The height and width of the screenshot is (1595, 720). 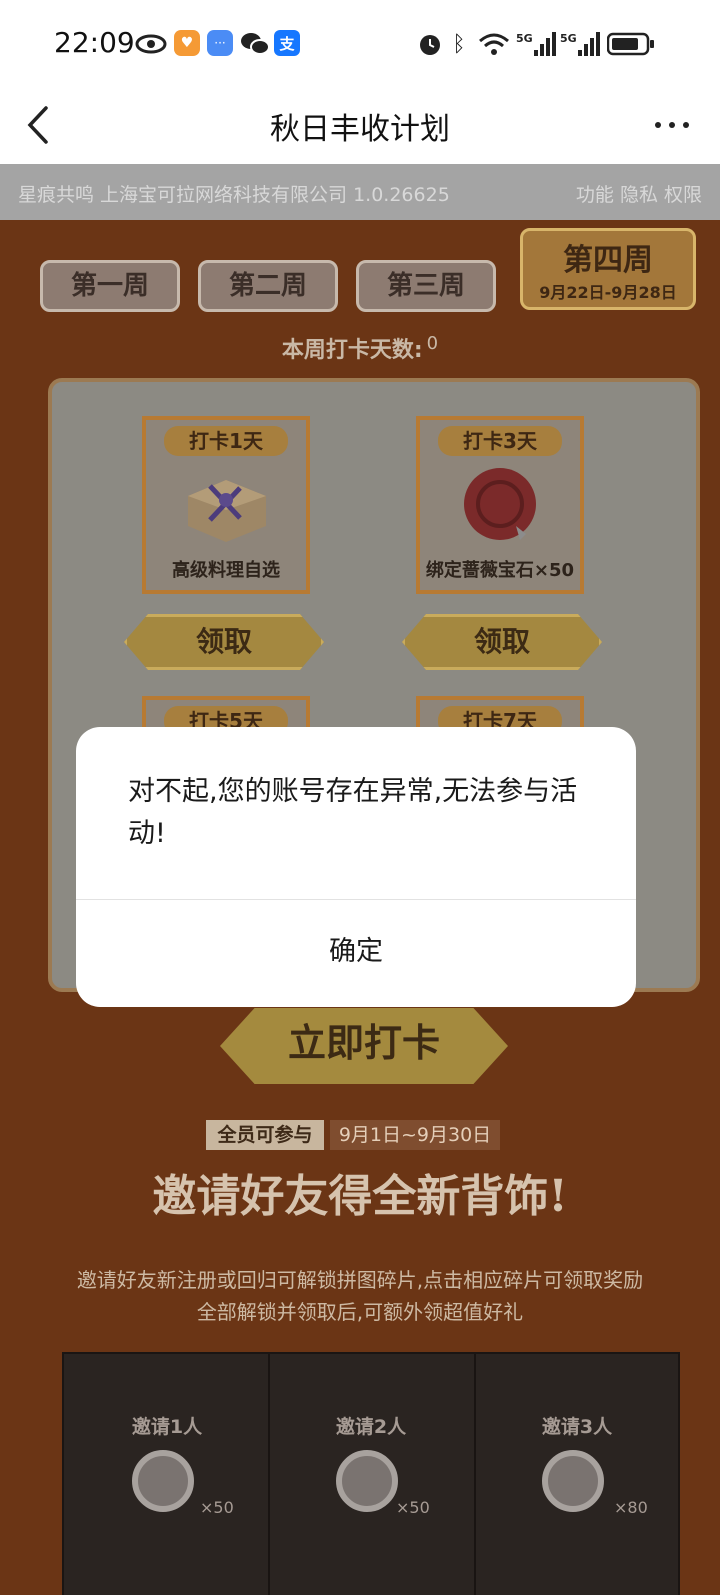 What do you see at coordinates (360, 1196) in the screenshot?
I see `invite-title: 邀请好友得全新背饰!` at bounding box center [360, 1196].